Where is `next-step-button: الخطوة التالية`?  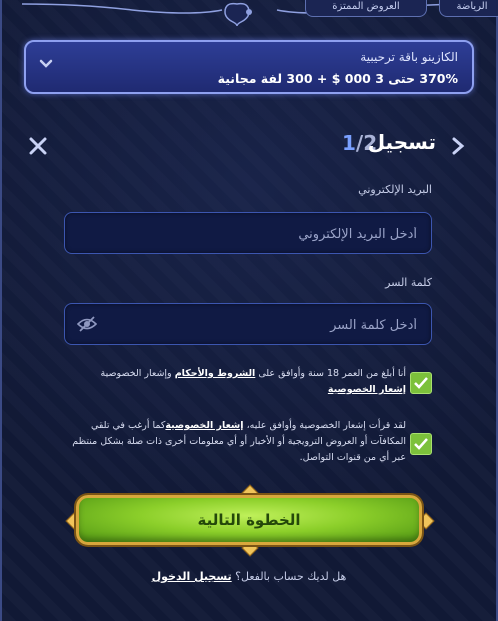 next-step-button: الخطوة التالية is located at coordinates (249, 520).